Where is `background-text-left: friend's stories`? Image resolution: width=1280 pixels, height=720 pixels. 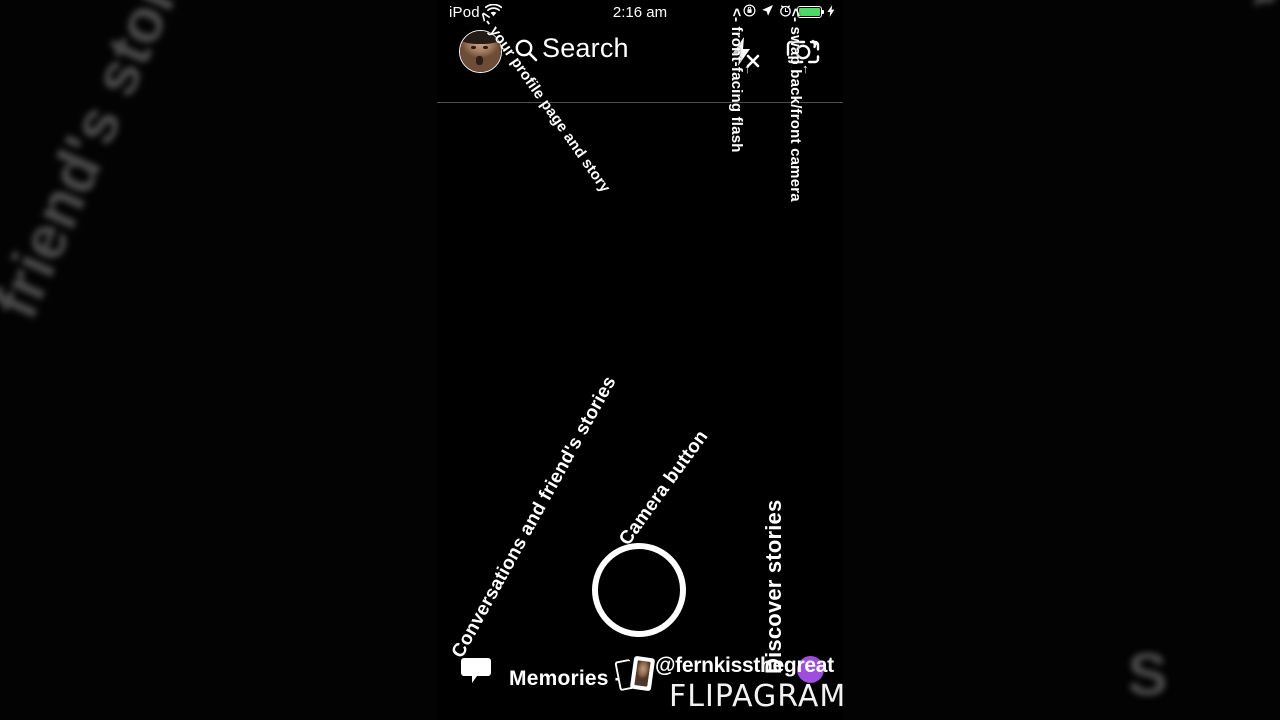 background-text-left: friend's stories is located at coordinates (113, 164).